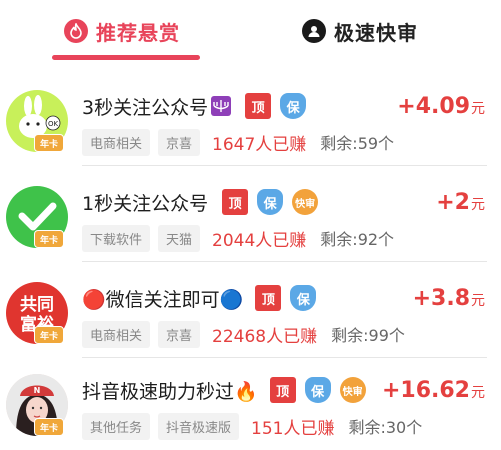 This screenshot has width=501, height=450. I want to click on reward-amount: +4.09, so click(433, 106).